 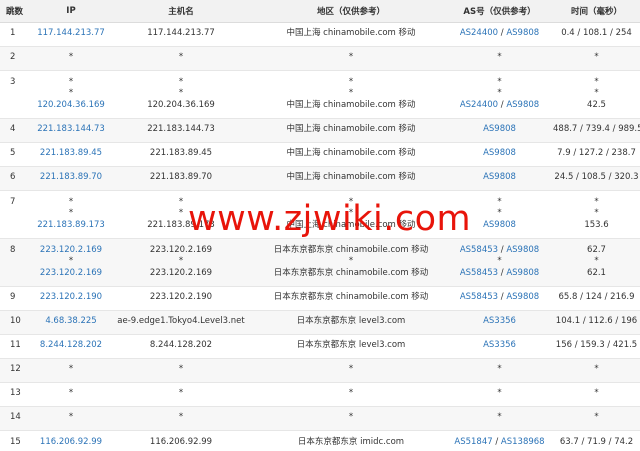 I want to click on as-line: AS9808, so click(x=499, y=226).